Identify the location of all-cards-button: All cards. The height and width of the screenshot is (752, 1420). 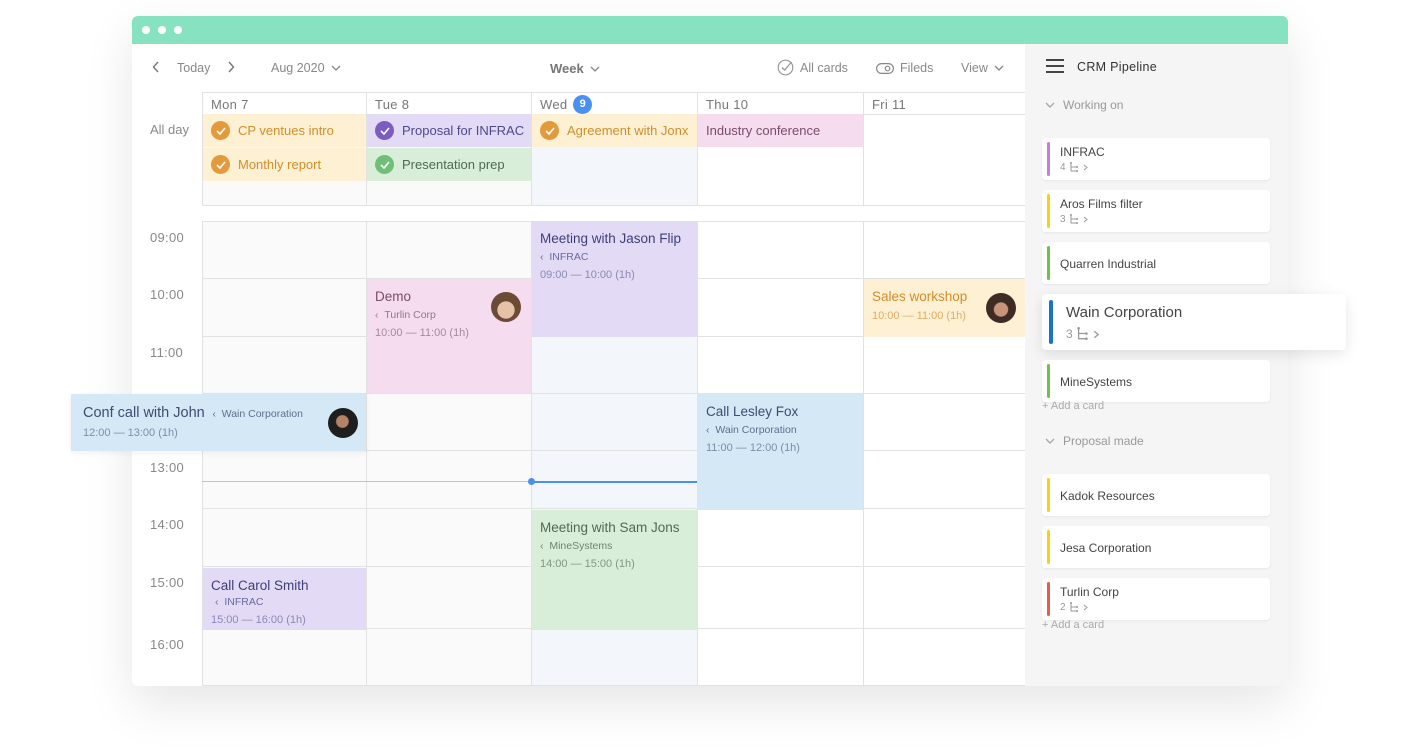
(812, 67).